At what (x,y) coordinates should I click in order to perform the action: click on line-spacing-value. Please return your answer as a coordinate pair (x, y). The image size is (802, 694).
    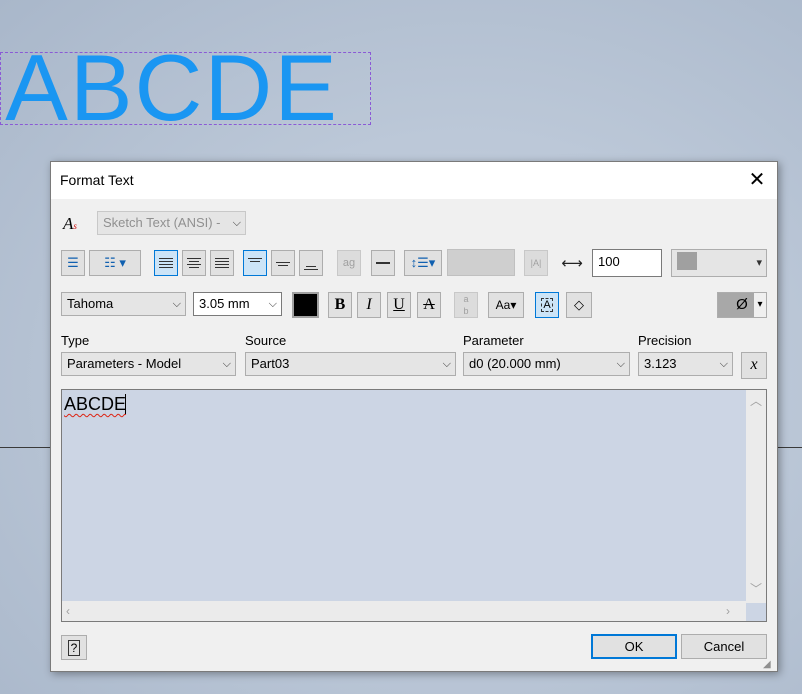
    Looking at the image, I should click on (481, 262).